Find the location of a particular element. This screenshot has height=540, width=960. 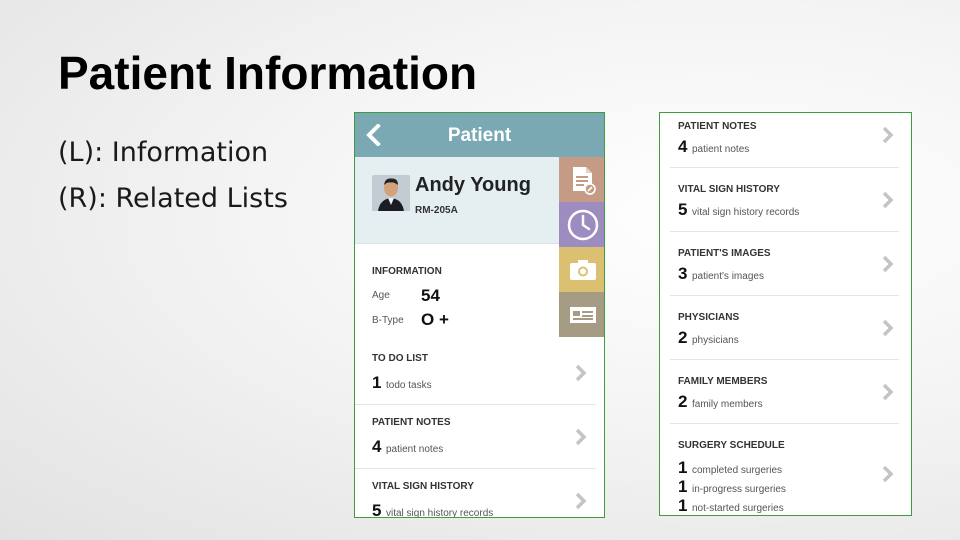

header-title: Patient is located at coordinates (479, 135).